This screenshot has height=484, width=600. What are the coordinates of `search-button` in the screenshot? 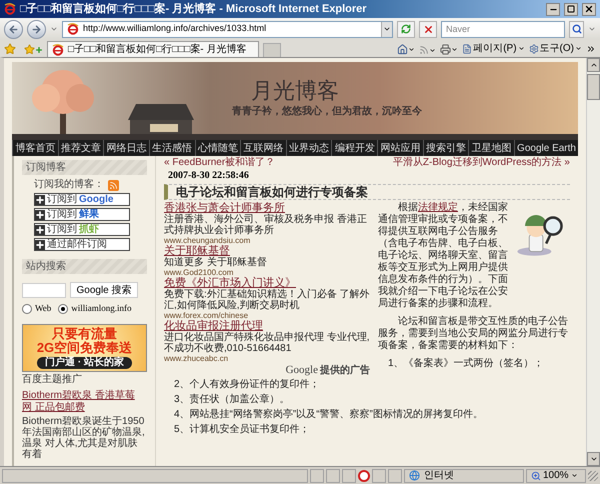 It's located at (576, 29).